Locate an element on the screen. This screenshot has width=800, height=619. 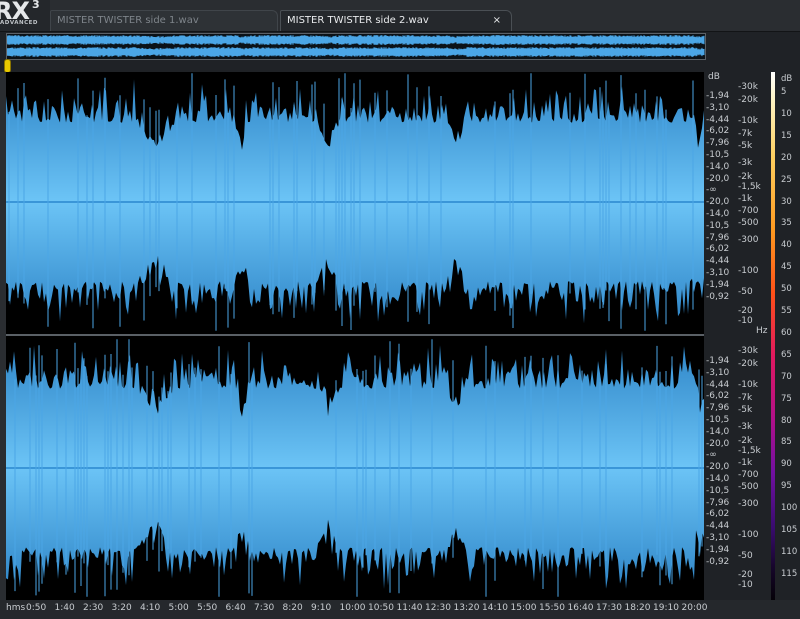
close-icon: × is located at coordinates (497, 21).